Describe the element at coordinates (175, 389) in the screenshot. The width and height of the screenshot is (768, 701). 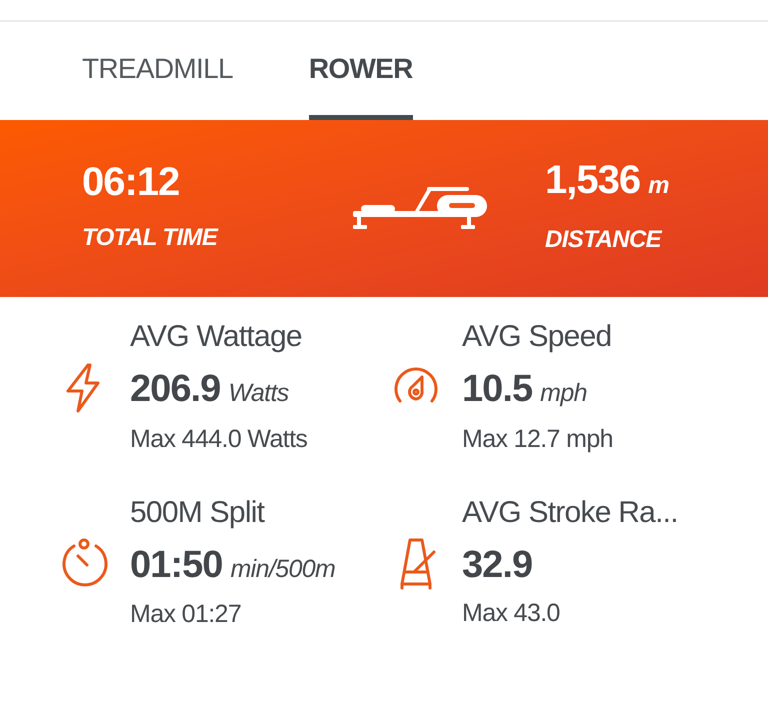
I see `metric-value: 206.9` at that location.